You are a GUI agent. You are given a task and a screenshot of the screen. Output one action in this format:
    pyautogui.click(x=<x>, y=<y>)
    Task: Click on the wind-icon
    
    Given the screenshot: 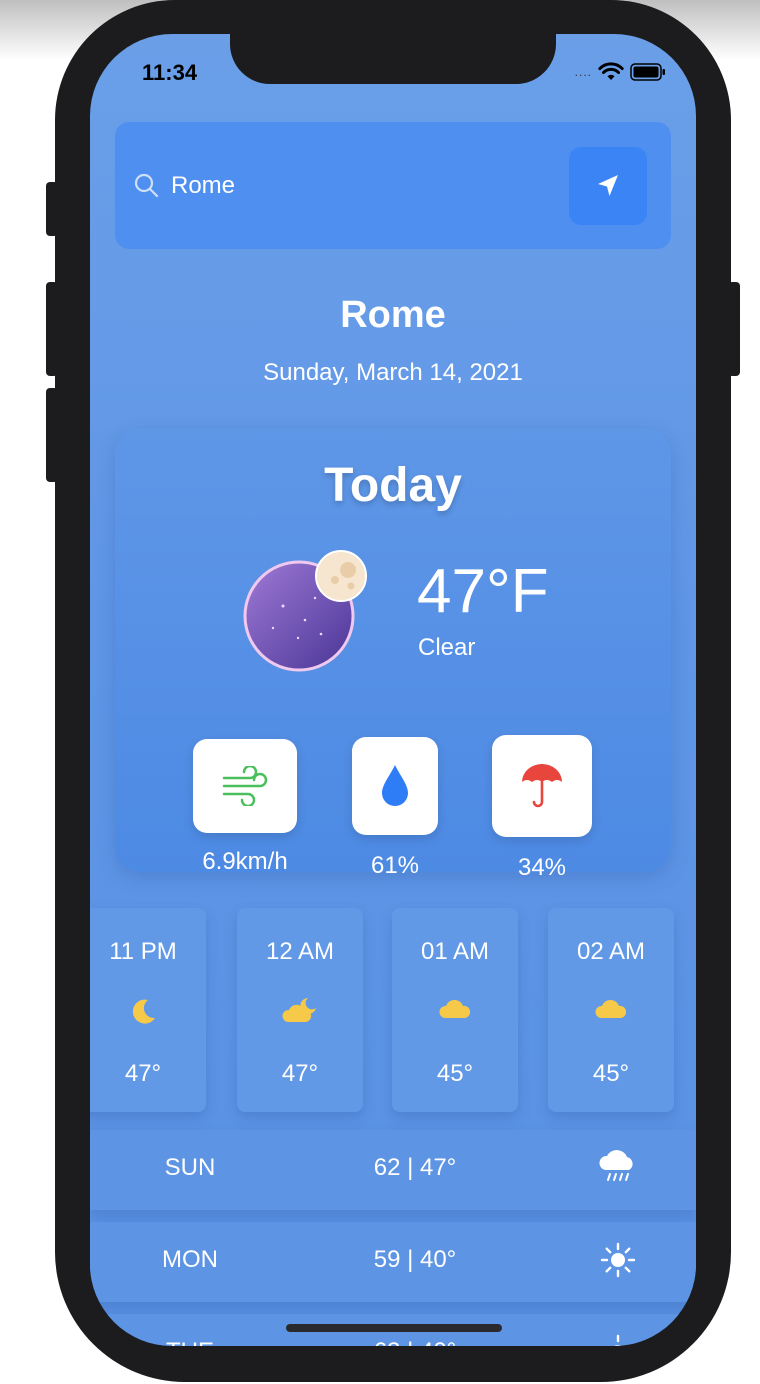 What is the action you would take?
    pyautogui.click(x=245, y=786)
    